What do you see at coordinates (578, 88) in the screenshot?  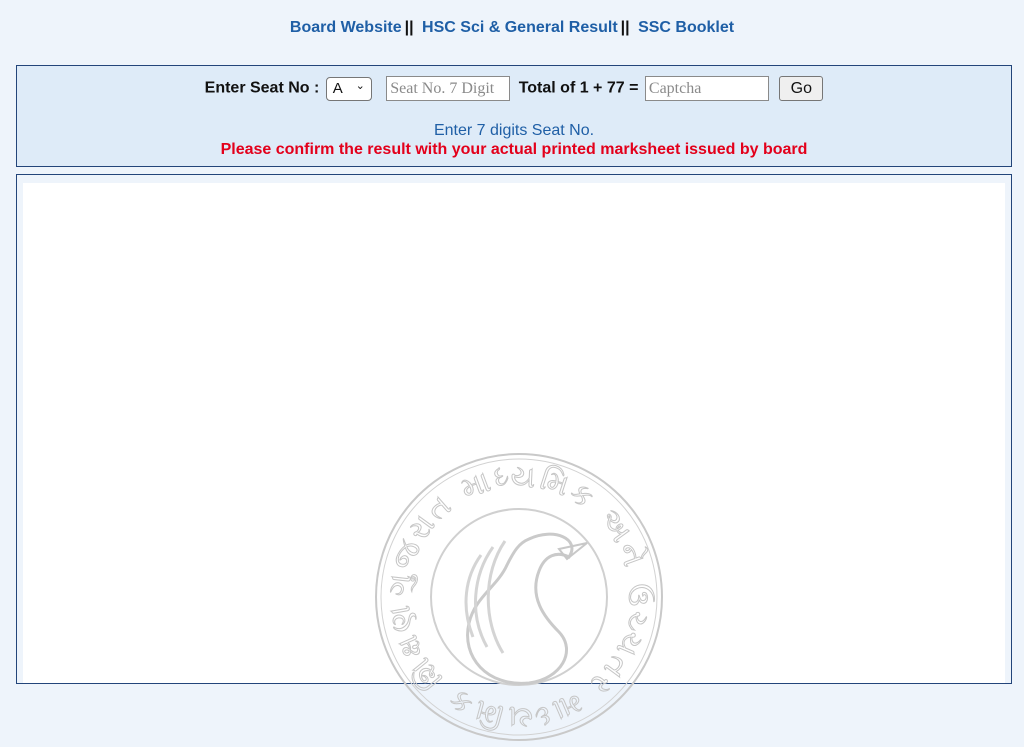 I see `captcha-question: Total of 1 + 77 =` at bounding box center [578, 88].